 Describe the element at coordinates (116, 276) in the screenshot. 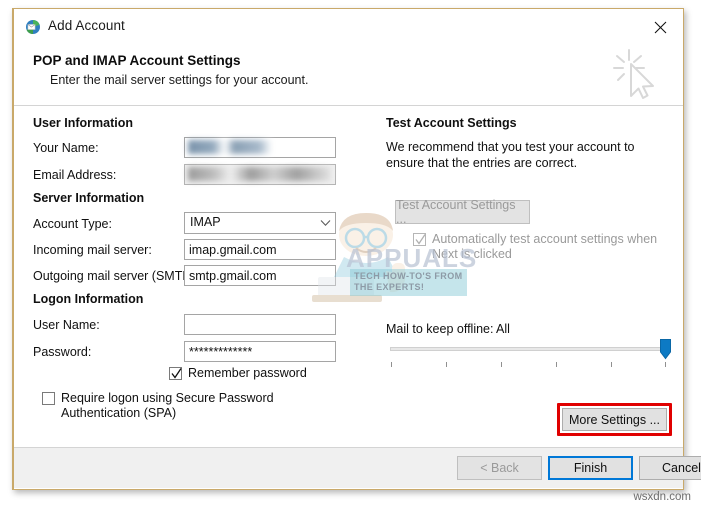

I see `outgoing-mail-server-label: Outgoing mail server (SMTP):` at that location.